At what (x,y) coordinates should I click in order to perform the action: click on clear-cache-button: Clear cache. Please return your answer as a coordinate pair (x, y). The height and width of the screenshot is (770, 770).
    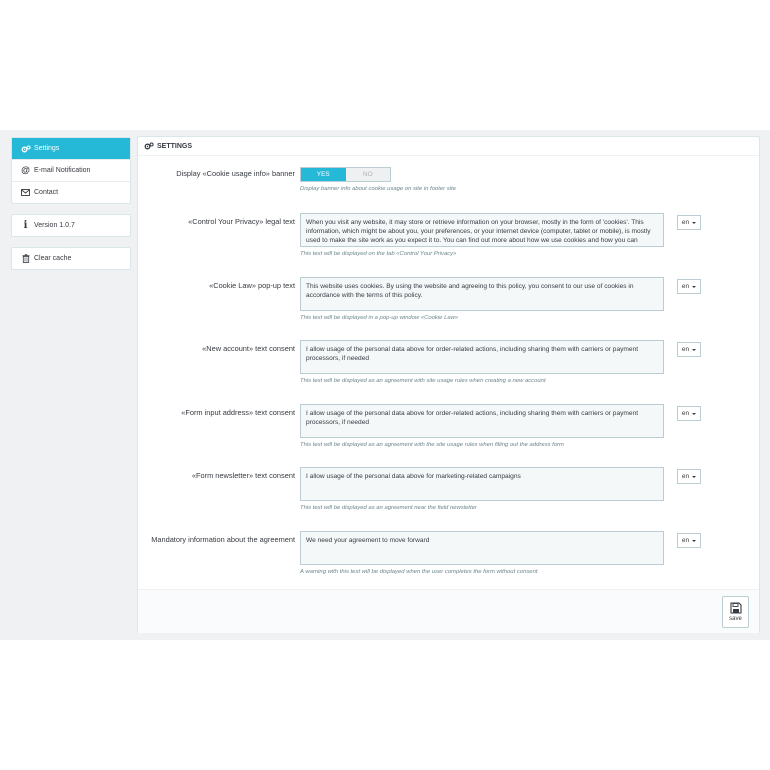
    Looking at the image, I should click on (71, 258).